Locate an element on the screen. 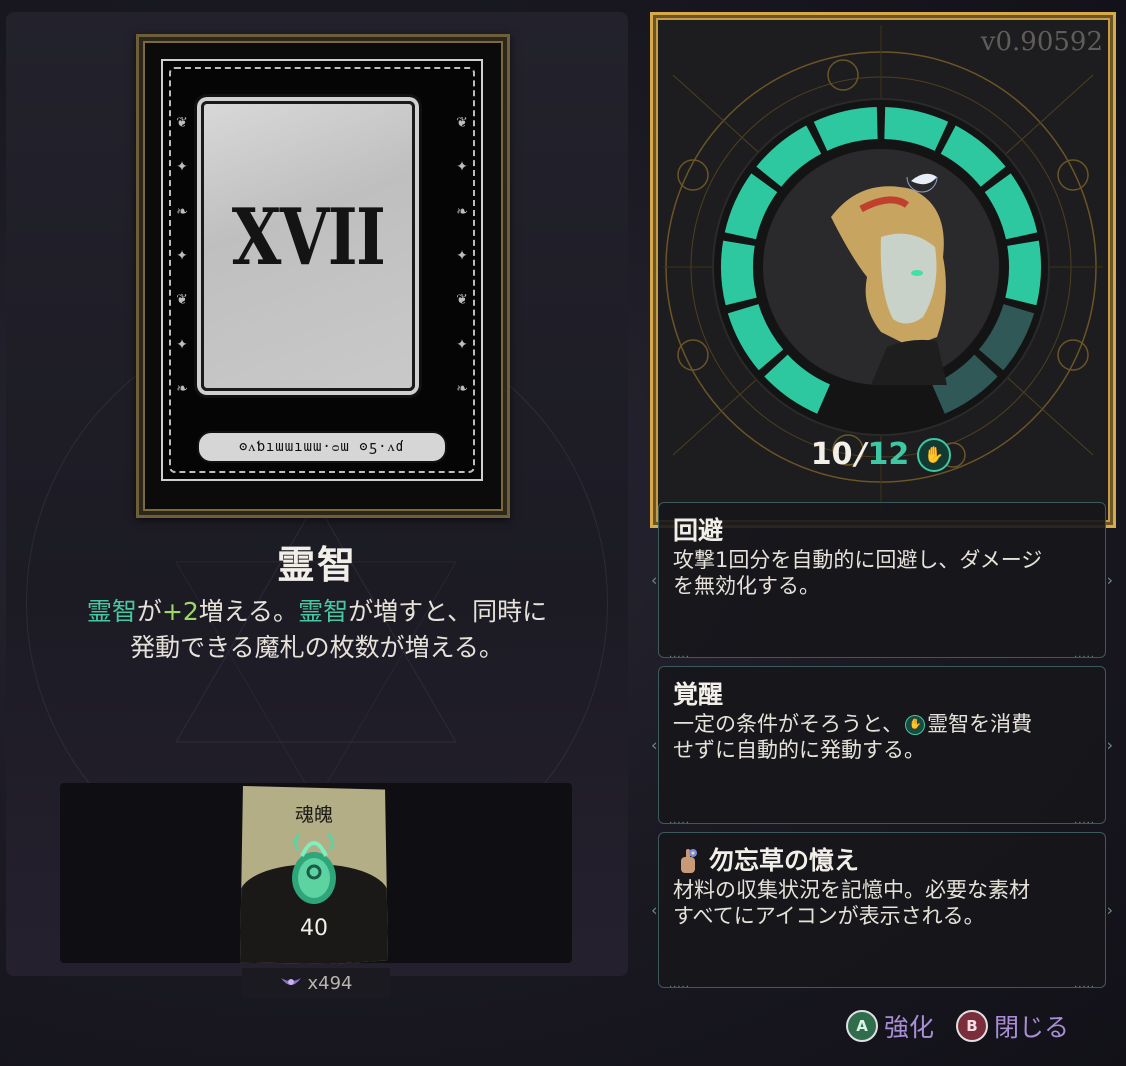 This screenshot has height=1066, width=1126. a-button-icon: A is located at coordinates (862, 1026).